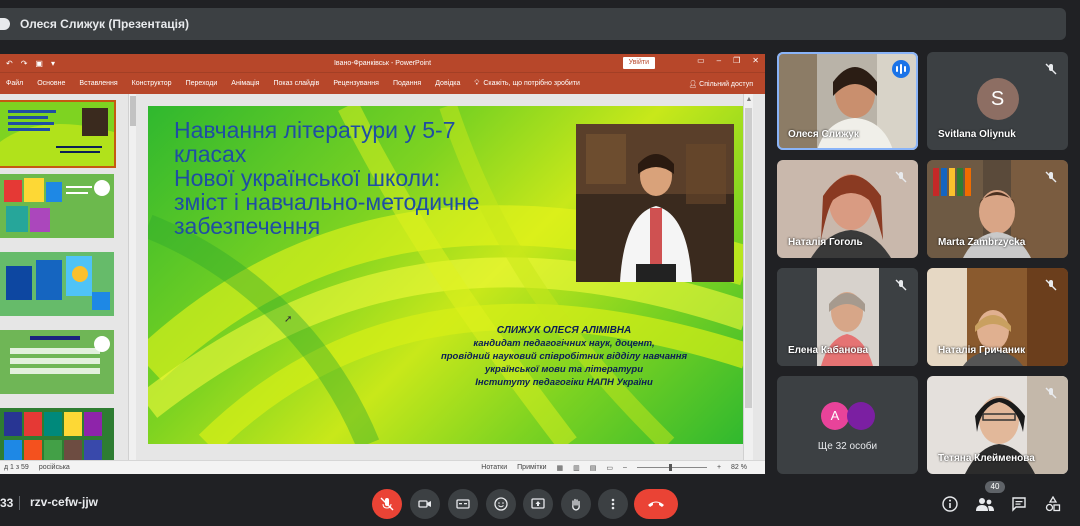 The height and width of the screenshot is (526, 1080). Describe the element at coordinates (533, 24) in the screenshot. I see `presenter-bar: Олеся Слижук (Презентація)` at that location.